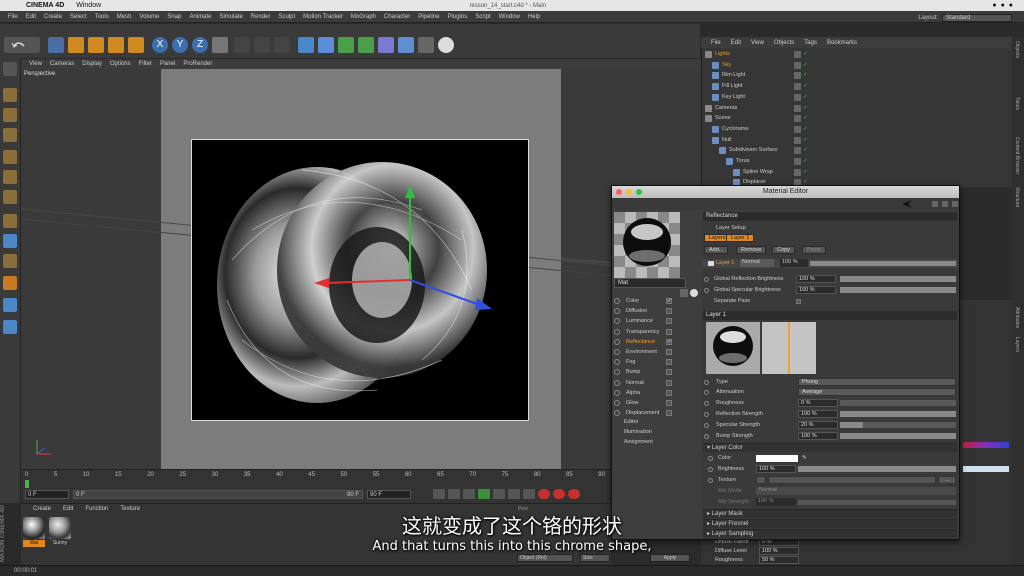 The width and height of the screenshot is (1024, 576). I want to click on layer-eye-icon, so click(711, 263).